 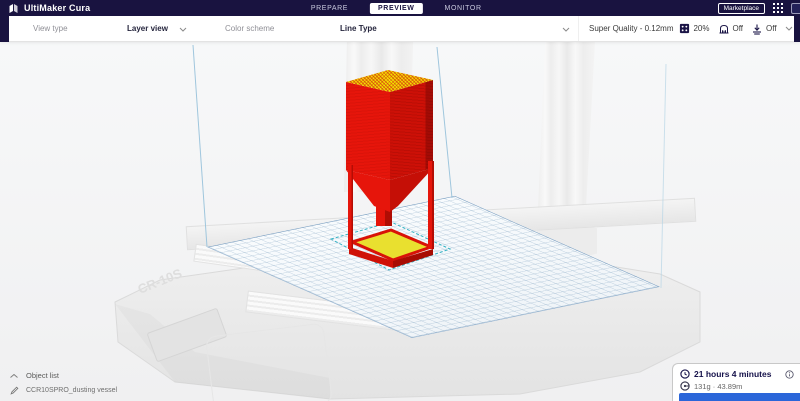 What do you see at coordinates (701, 28) in the screenshot?
I see `infill-value: 20%` at bounding box center [701, 28].